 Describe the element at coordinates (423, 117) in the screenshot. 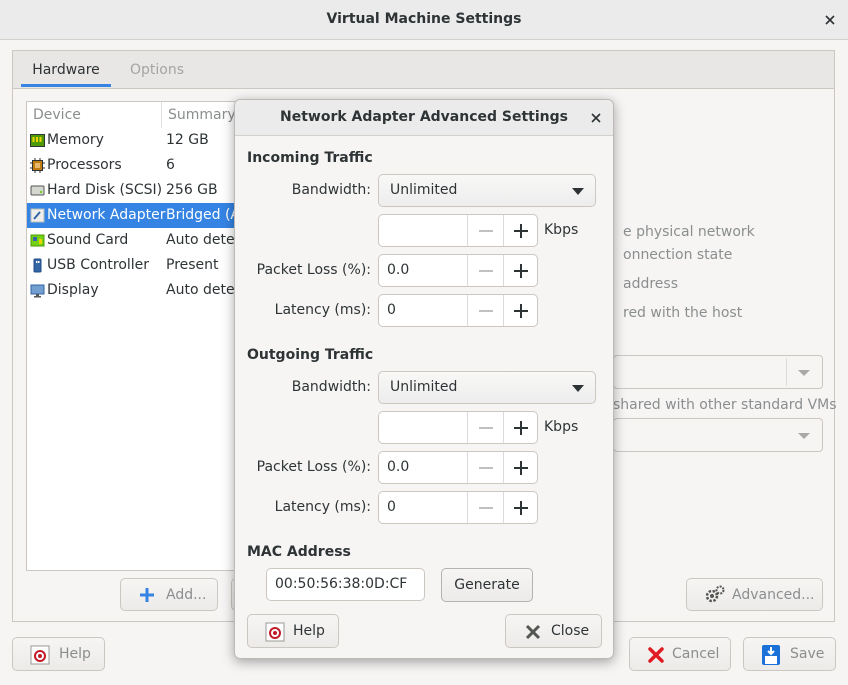

I see `dialog-title: Network Adapter Advanced Settings` at that location.